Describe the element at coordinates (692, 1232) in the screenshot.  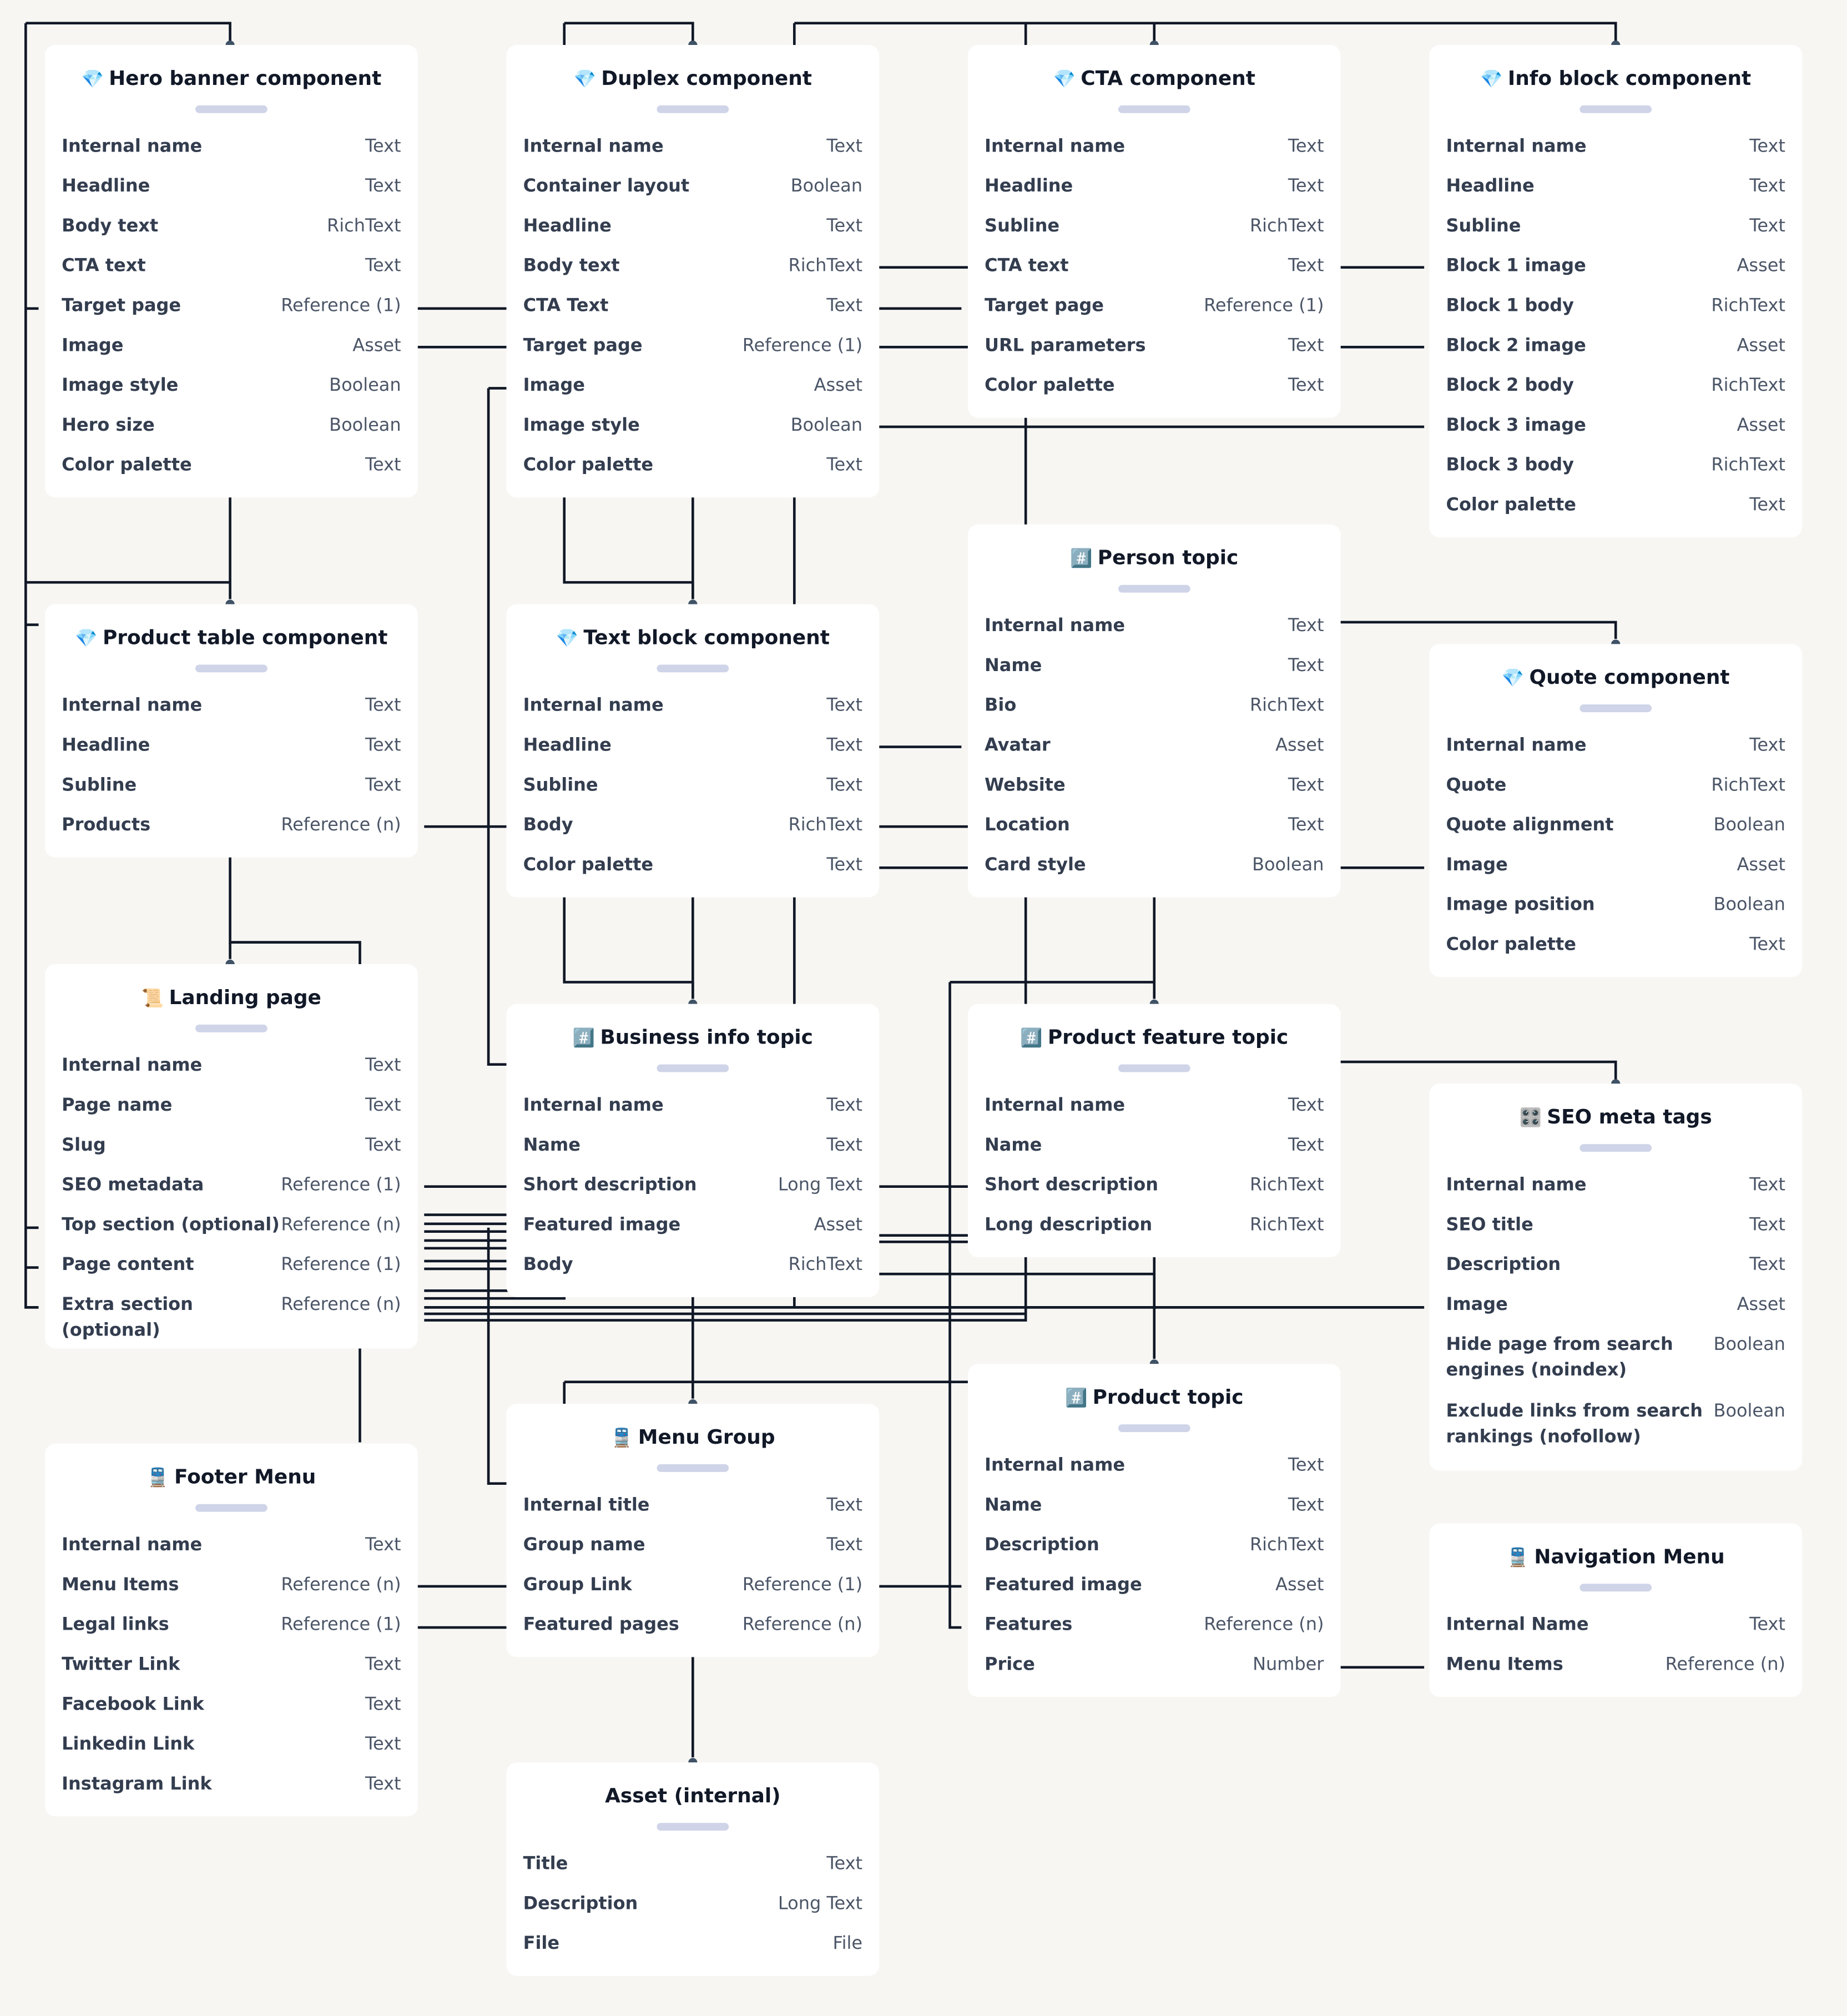
I see `field-row: Featured image Asset` at that location.